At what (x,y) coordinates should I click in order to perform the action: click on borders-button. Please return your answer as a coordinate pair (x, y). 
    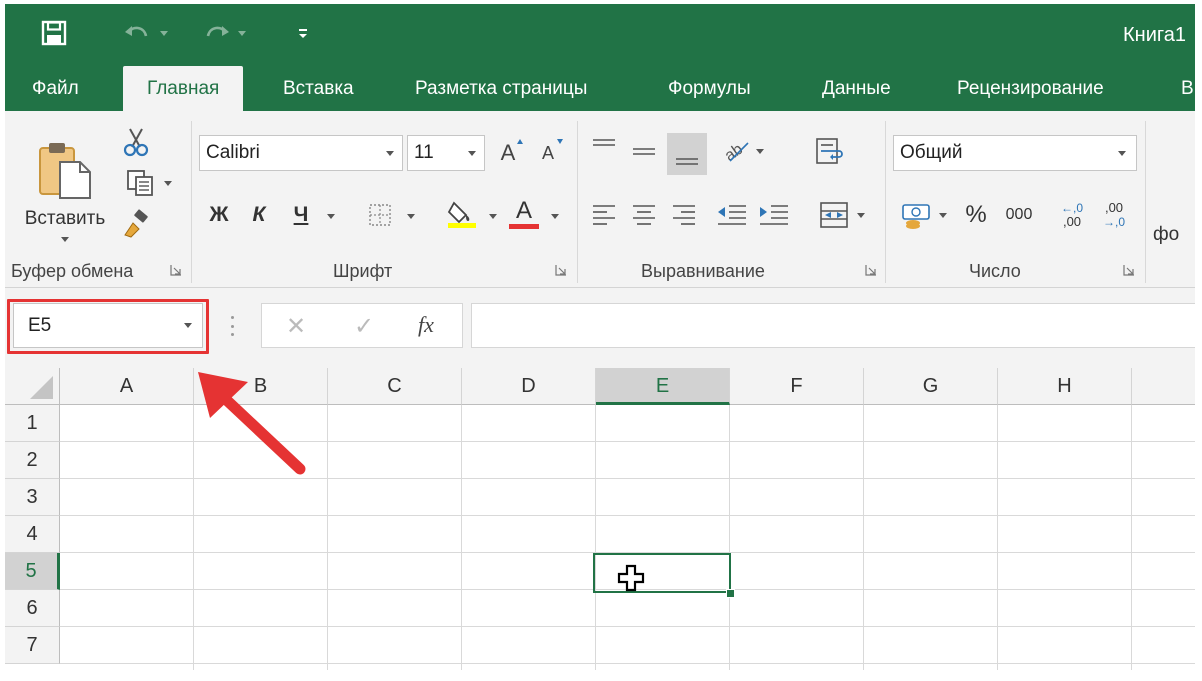
    Looking at the image, I should click on (380, 215).